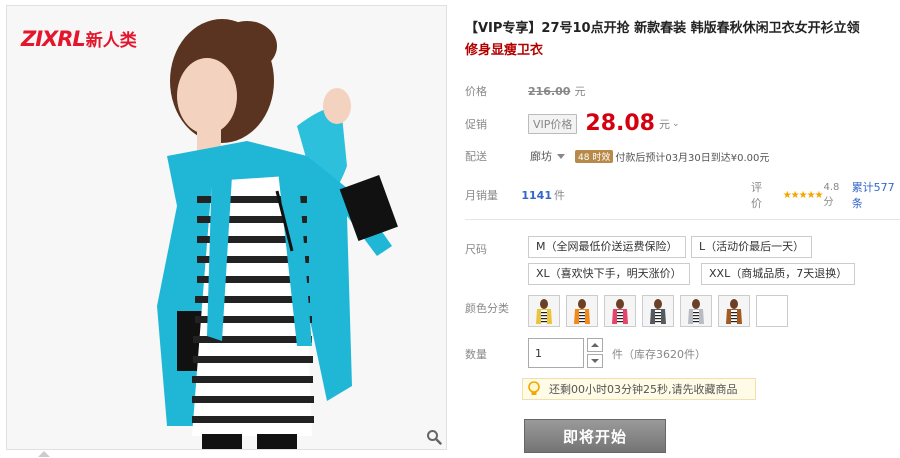 This screenshot has width=900, height=458. Describe the element at coordinates (536, 195) in the screenshot. I see `monthly-sales-count: 1141` at that location.